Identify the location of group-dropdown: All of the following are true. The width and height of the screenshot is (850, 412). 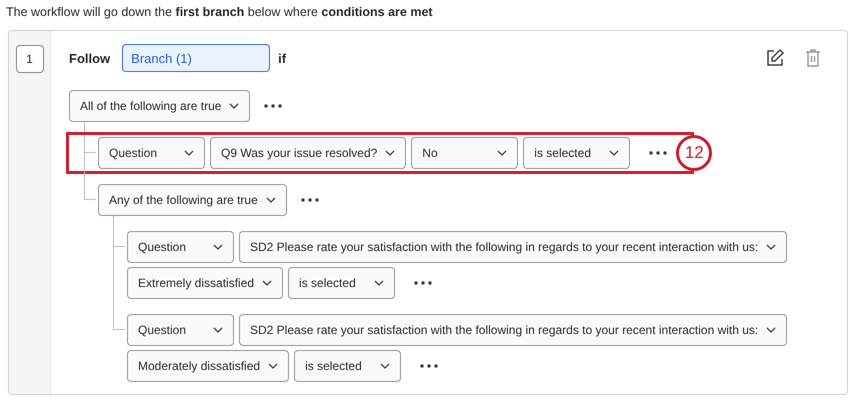
(159, 106).